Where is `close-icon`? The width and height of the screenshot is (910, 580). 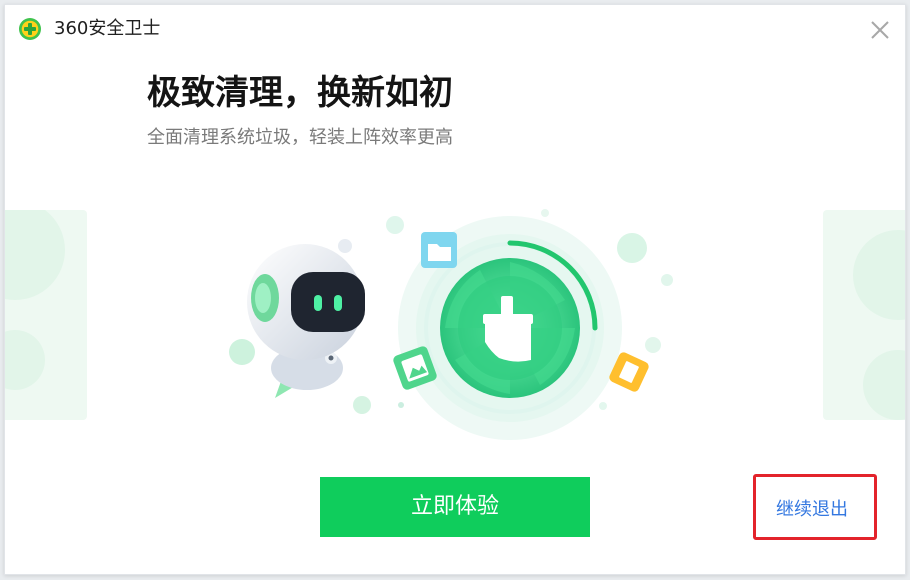 close-icon is located at coordinates (880, 30).